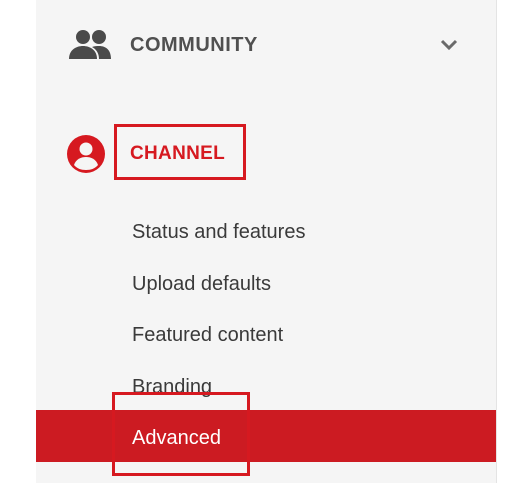 The width and height of the screenshot is (506, 483). What do you see at coordinates (218, 232) in the screenshot?
I see `sidebar-subitem-status-and-features: Status and features` at bounding box center [218, 232].